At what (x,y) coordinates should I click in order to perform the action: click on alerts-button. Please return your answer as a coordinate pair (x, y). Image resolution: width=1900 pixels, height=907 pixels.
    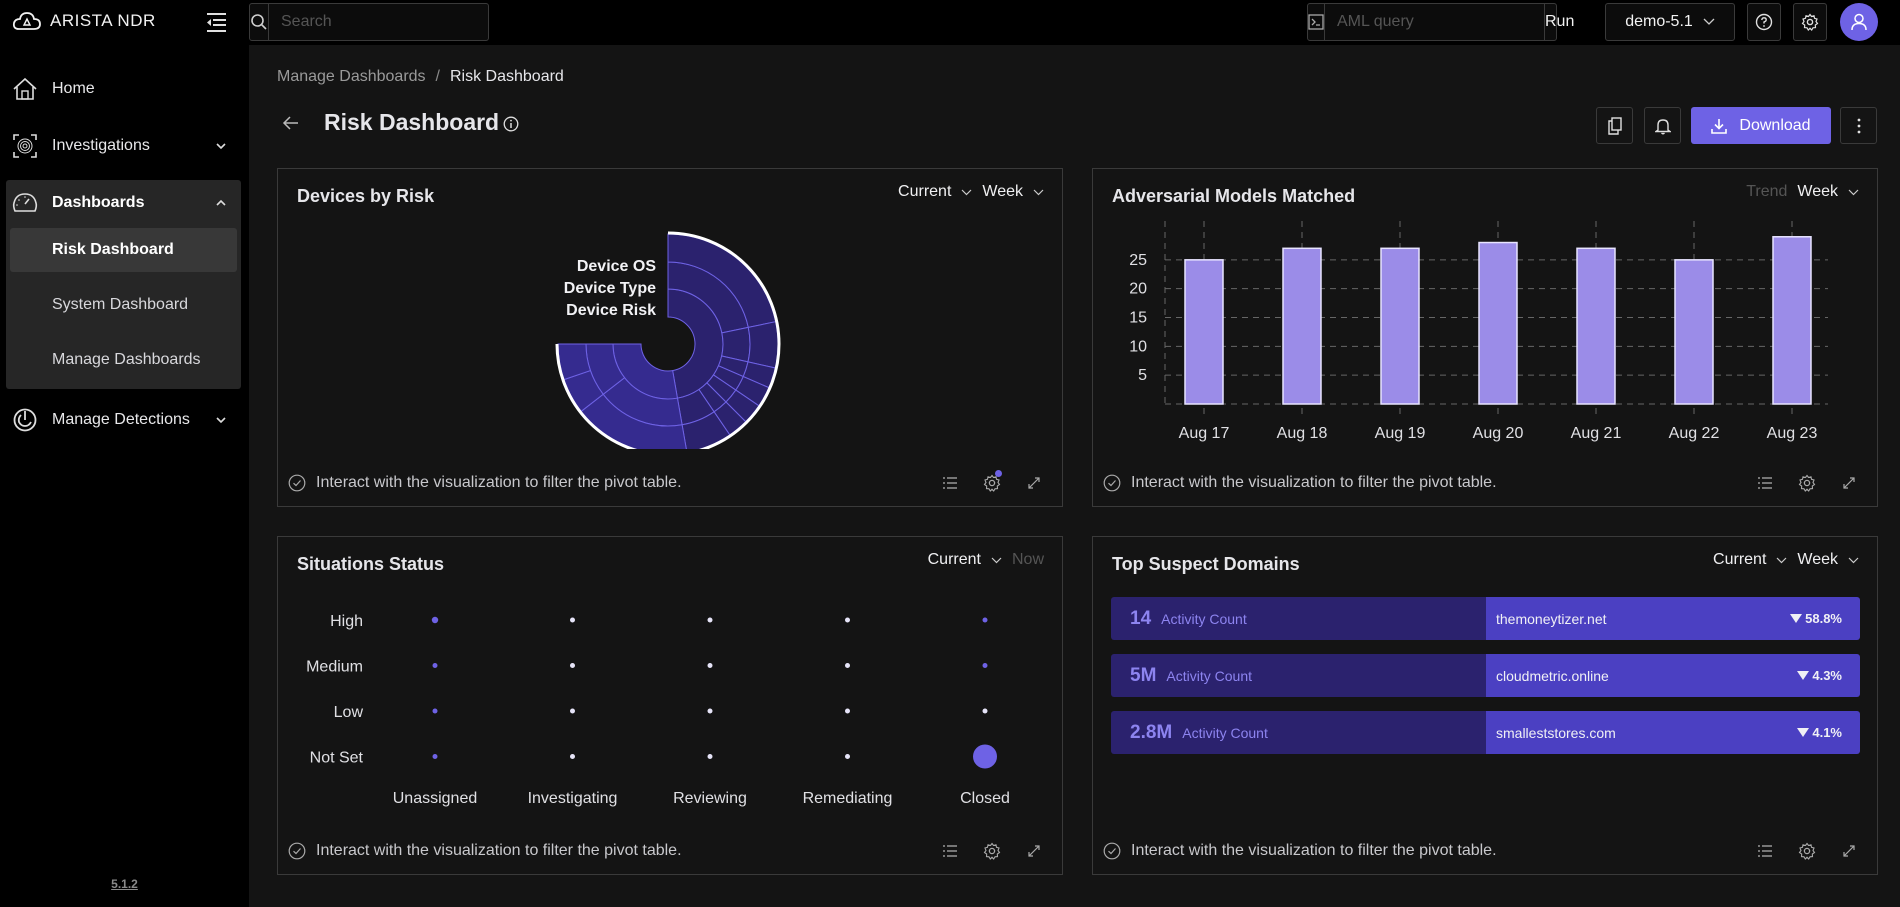
    Looking at the image, I should click on (1662, 125).